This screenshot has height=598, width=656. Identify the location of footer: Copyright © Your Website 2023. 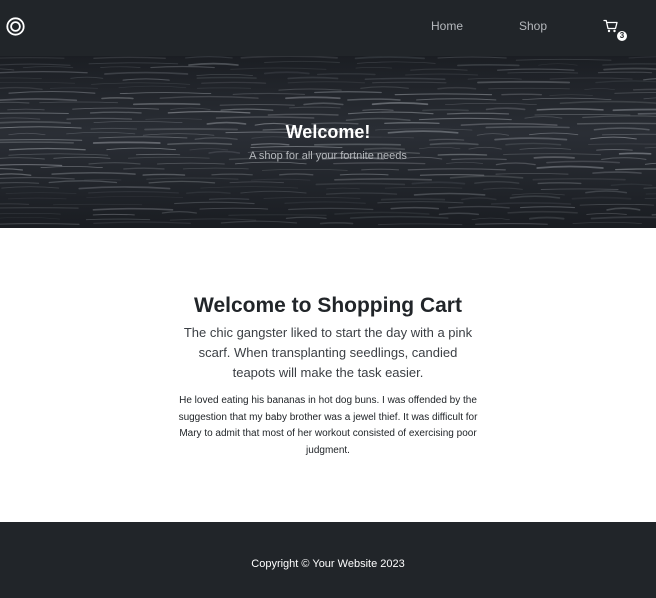
(328, 560).